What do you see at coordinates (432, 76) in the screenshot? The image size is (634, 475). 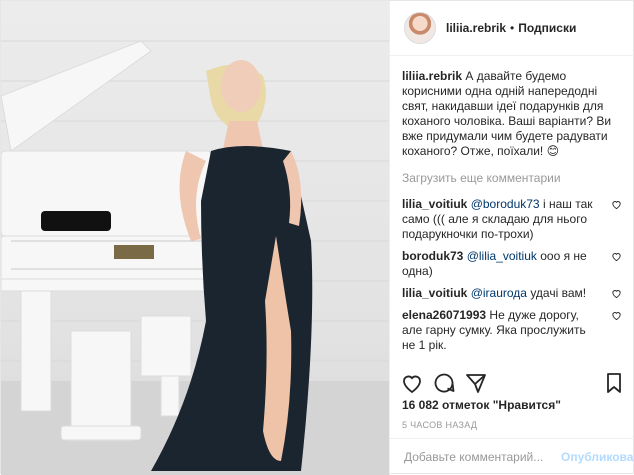 I see `caption-username: liliia.rebrik` at bounding box center [432, 76].